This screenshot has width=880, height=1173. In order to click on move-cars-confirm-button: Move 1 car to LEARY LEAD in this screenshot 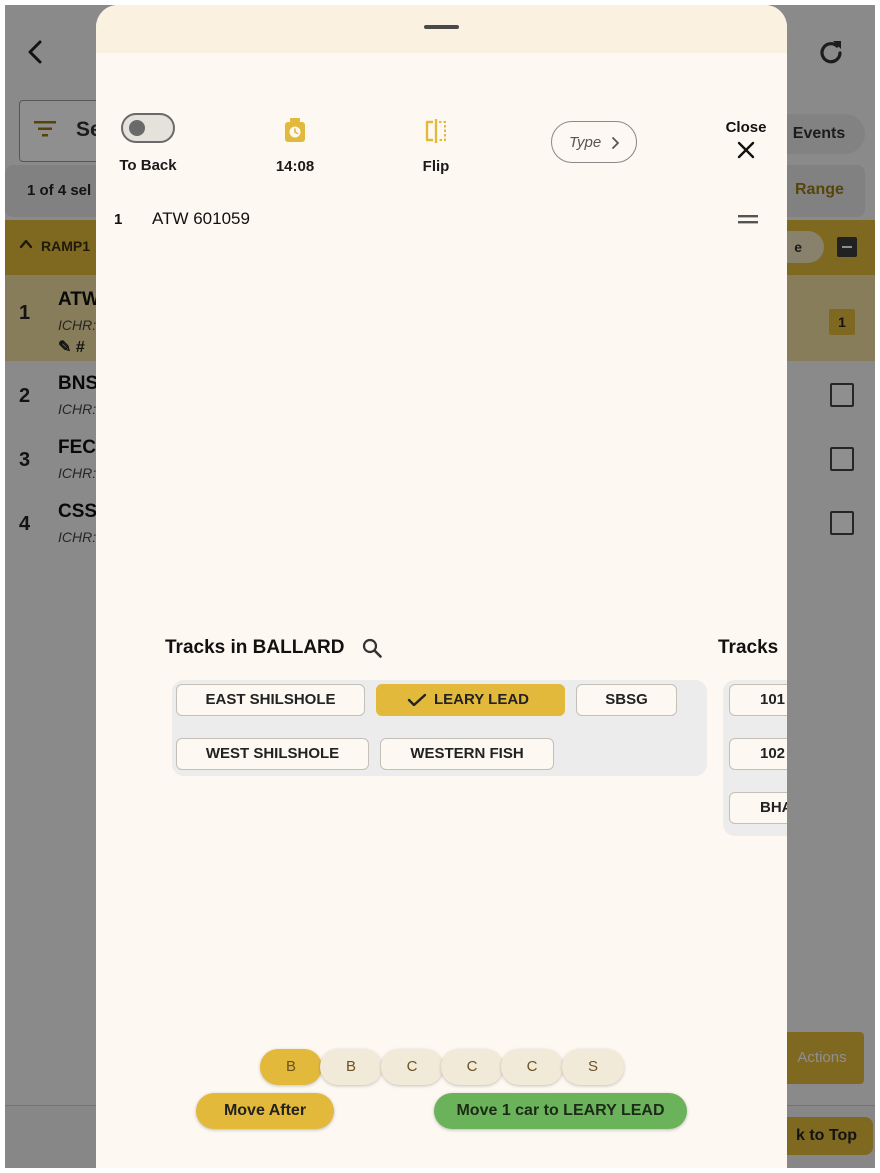, I will do `click(560, 1111)`.